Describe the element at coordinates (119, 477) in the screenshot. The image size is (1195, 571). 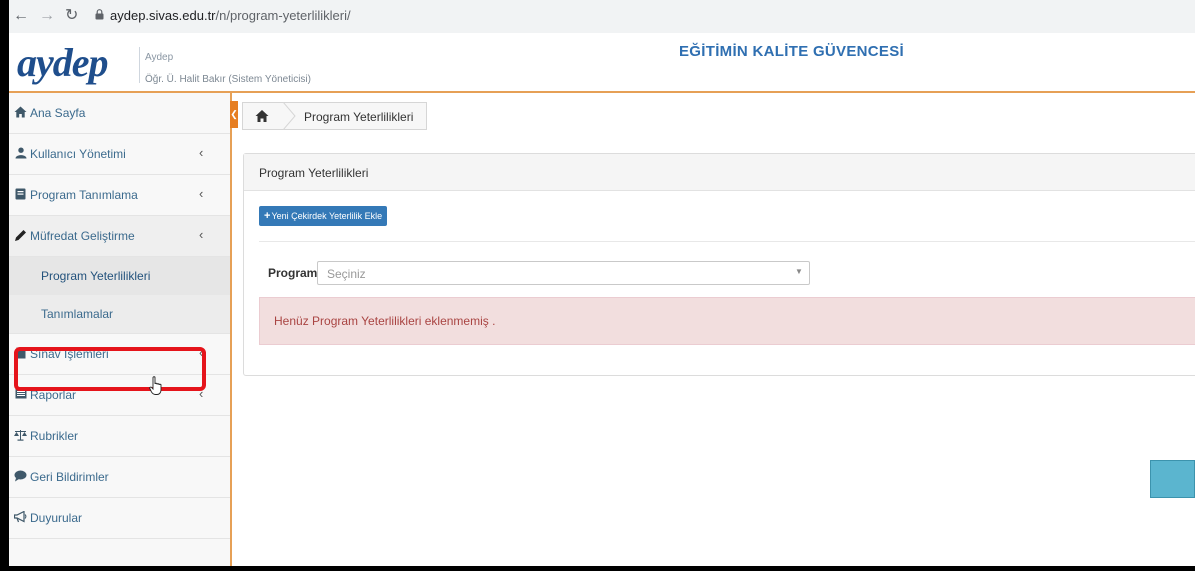
I see `sidebar-item-geri-bildirimler: Geri Bildirimler` at that location.